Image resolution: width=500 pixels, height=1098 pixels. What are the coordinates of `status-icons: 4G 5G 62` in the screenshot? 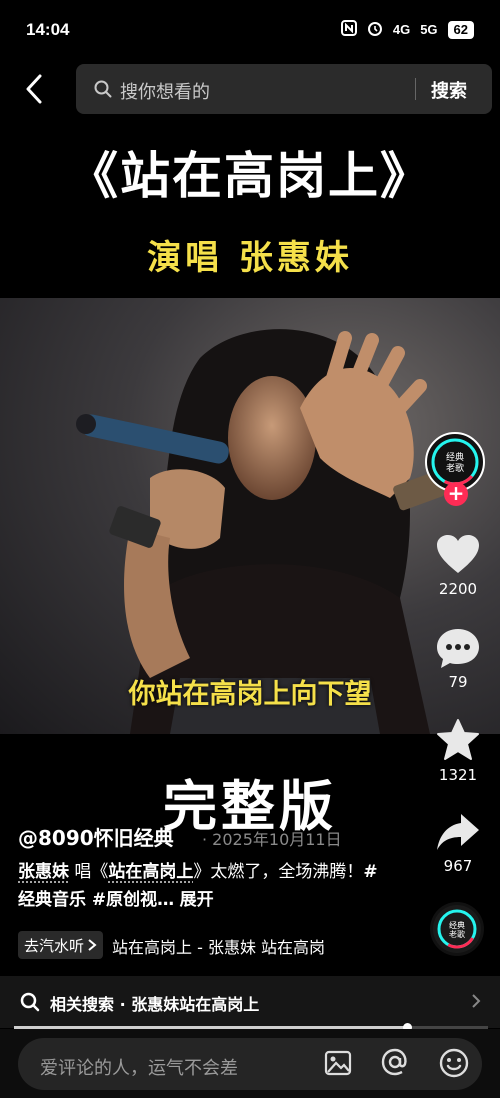 It's located at (407, 29).